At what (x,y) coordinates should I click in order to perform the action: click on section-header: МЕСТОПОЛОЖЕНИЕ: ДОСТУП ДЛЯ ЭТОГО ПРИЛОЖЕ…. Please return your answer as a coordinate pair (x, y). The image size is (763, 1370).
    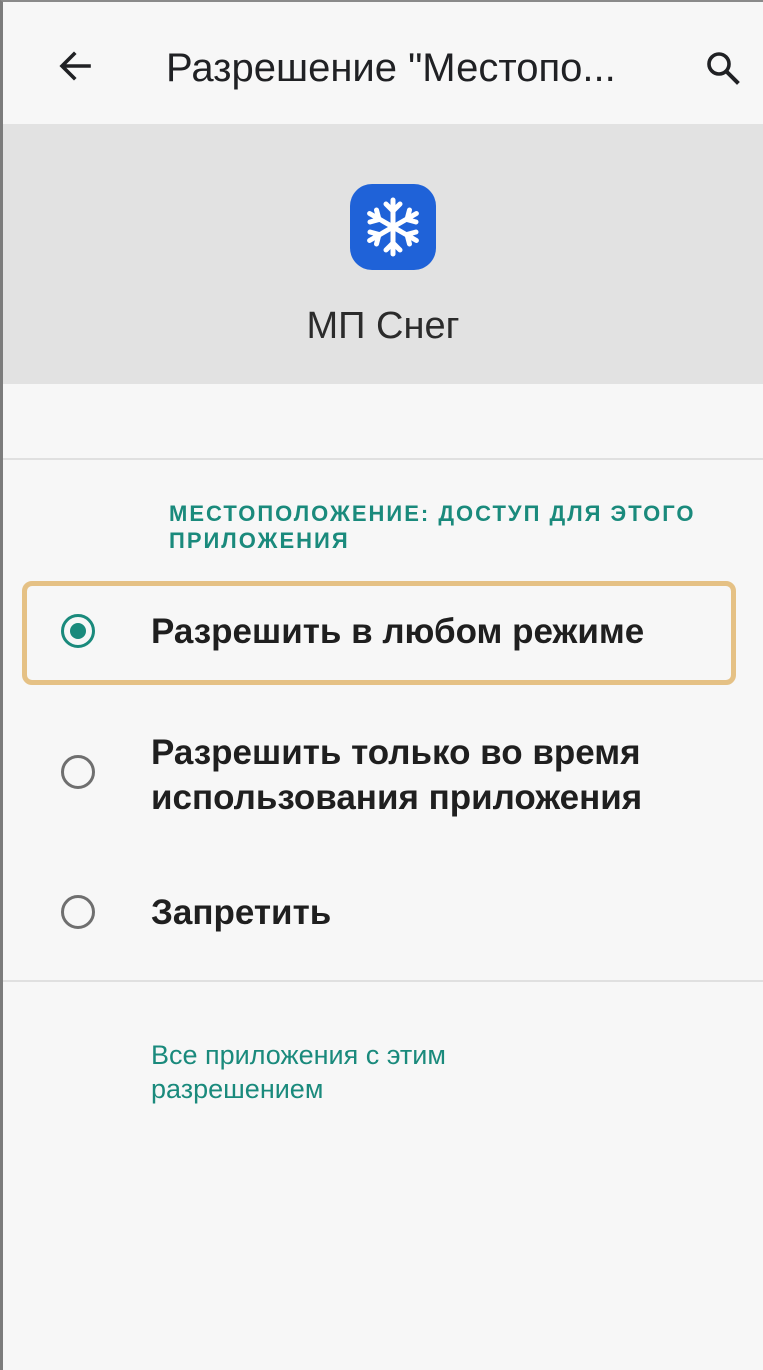
    Looking at the image, I should click on (432, 527).